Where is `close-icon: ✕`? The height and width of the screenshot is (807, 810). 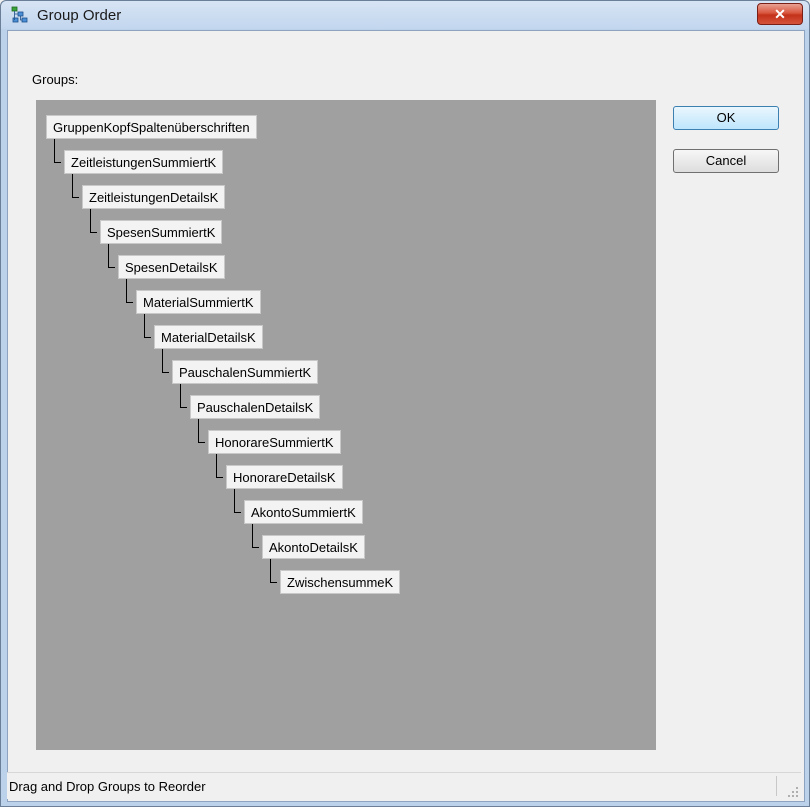
close-icon: ✕ is located at coordinates (780, 14).